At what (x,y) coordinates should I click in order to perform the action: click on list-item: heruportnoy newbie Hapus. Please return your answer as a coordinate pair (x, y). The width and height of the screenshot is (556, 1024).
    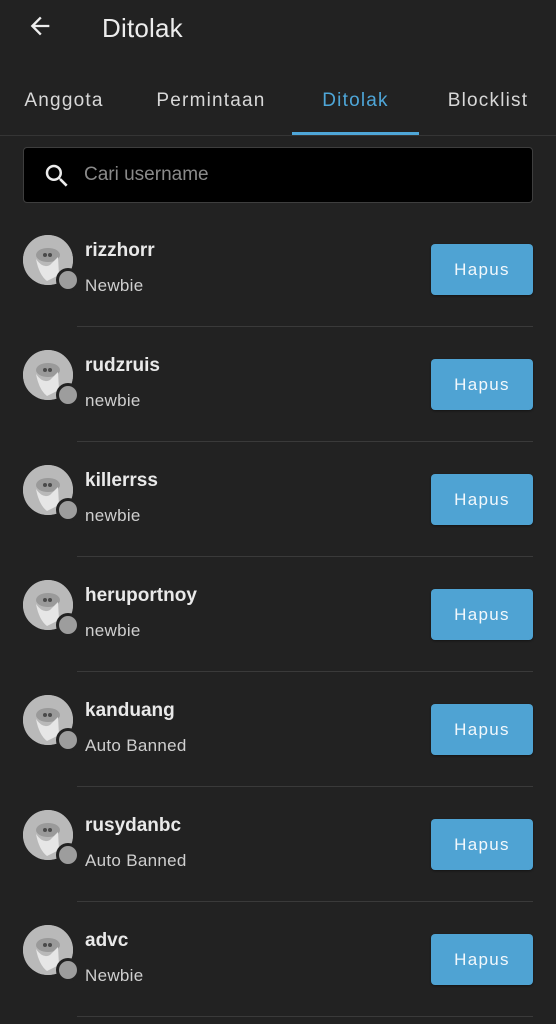
    Looking at the image, I should click on (278, 614).